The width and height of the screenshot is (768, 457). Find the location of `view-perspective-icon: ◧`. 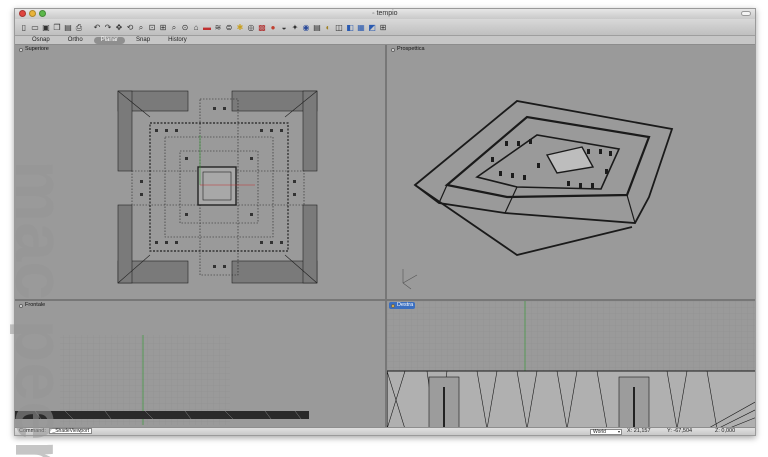

view-perspective-icon: ◧ is located at coordinates (350, 27).